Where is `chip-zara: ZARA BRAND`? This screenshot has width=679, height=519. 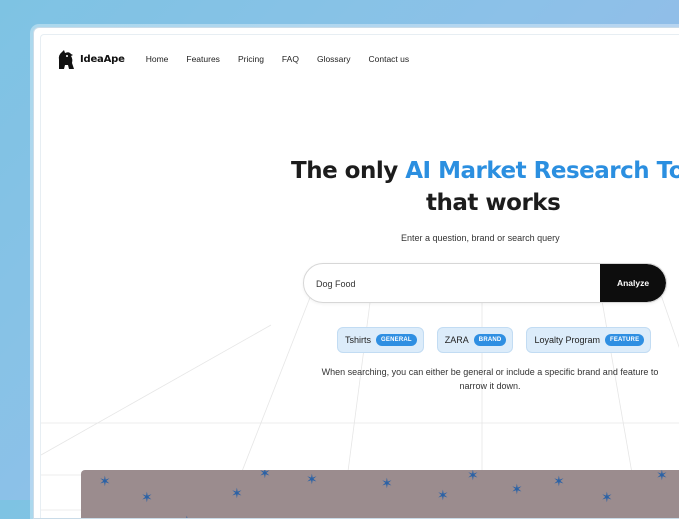
chip-zara: ZARA BRAND is located at coordinates (475, 340).